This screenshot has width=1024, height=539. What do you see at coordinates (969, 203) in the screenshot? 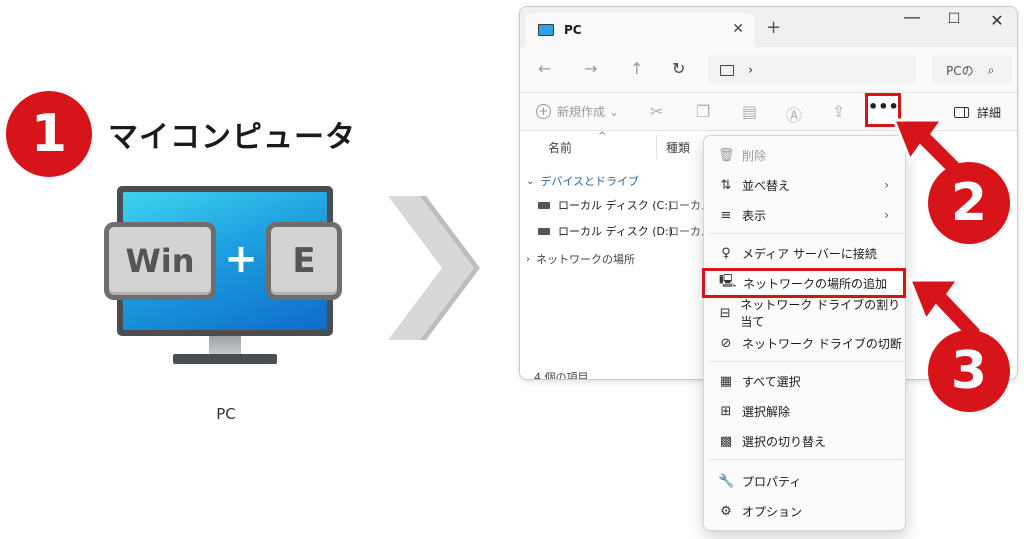
I see `step-2-badge: 2` at bounding box center [969, 203].